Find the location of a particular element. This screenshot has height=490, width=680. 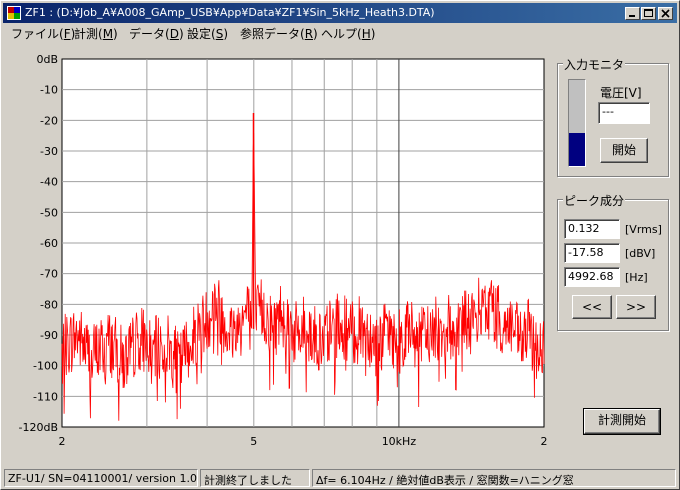

y-tick-label: -60 is located at coordinates (49, 243).